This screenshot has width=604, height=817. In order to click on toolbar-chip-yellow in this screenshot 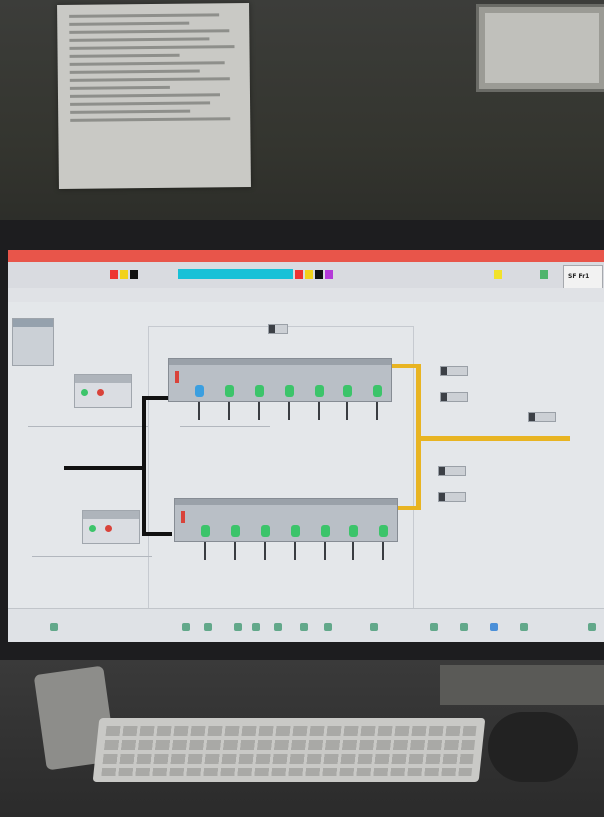, I will do `click(124, 274)`.